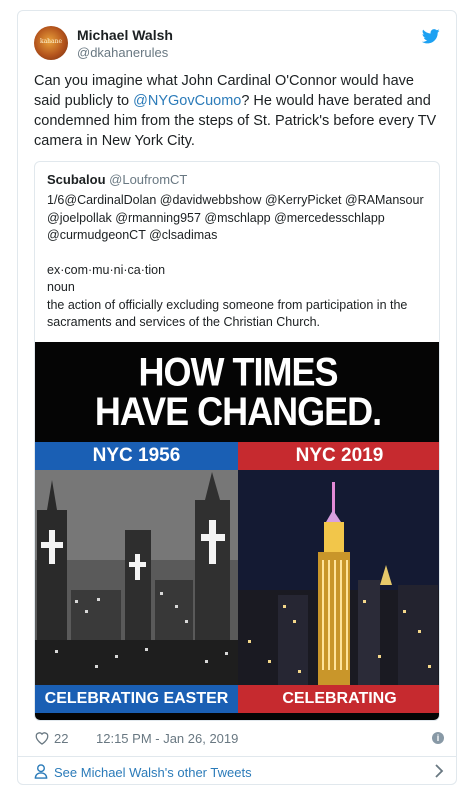  What do you see at coordinates (136, 699) in the screenshot?
I see `image-left-caption: CELEBRATING EASTER` at bounding box center [136, 699].